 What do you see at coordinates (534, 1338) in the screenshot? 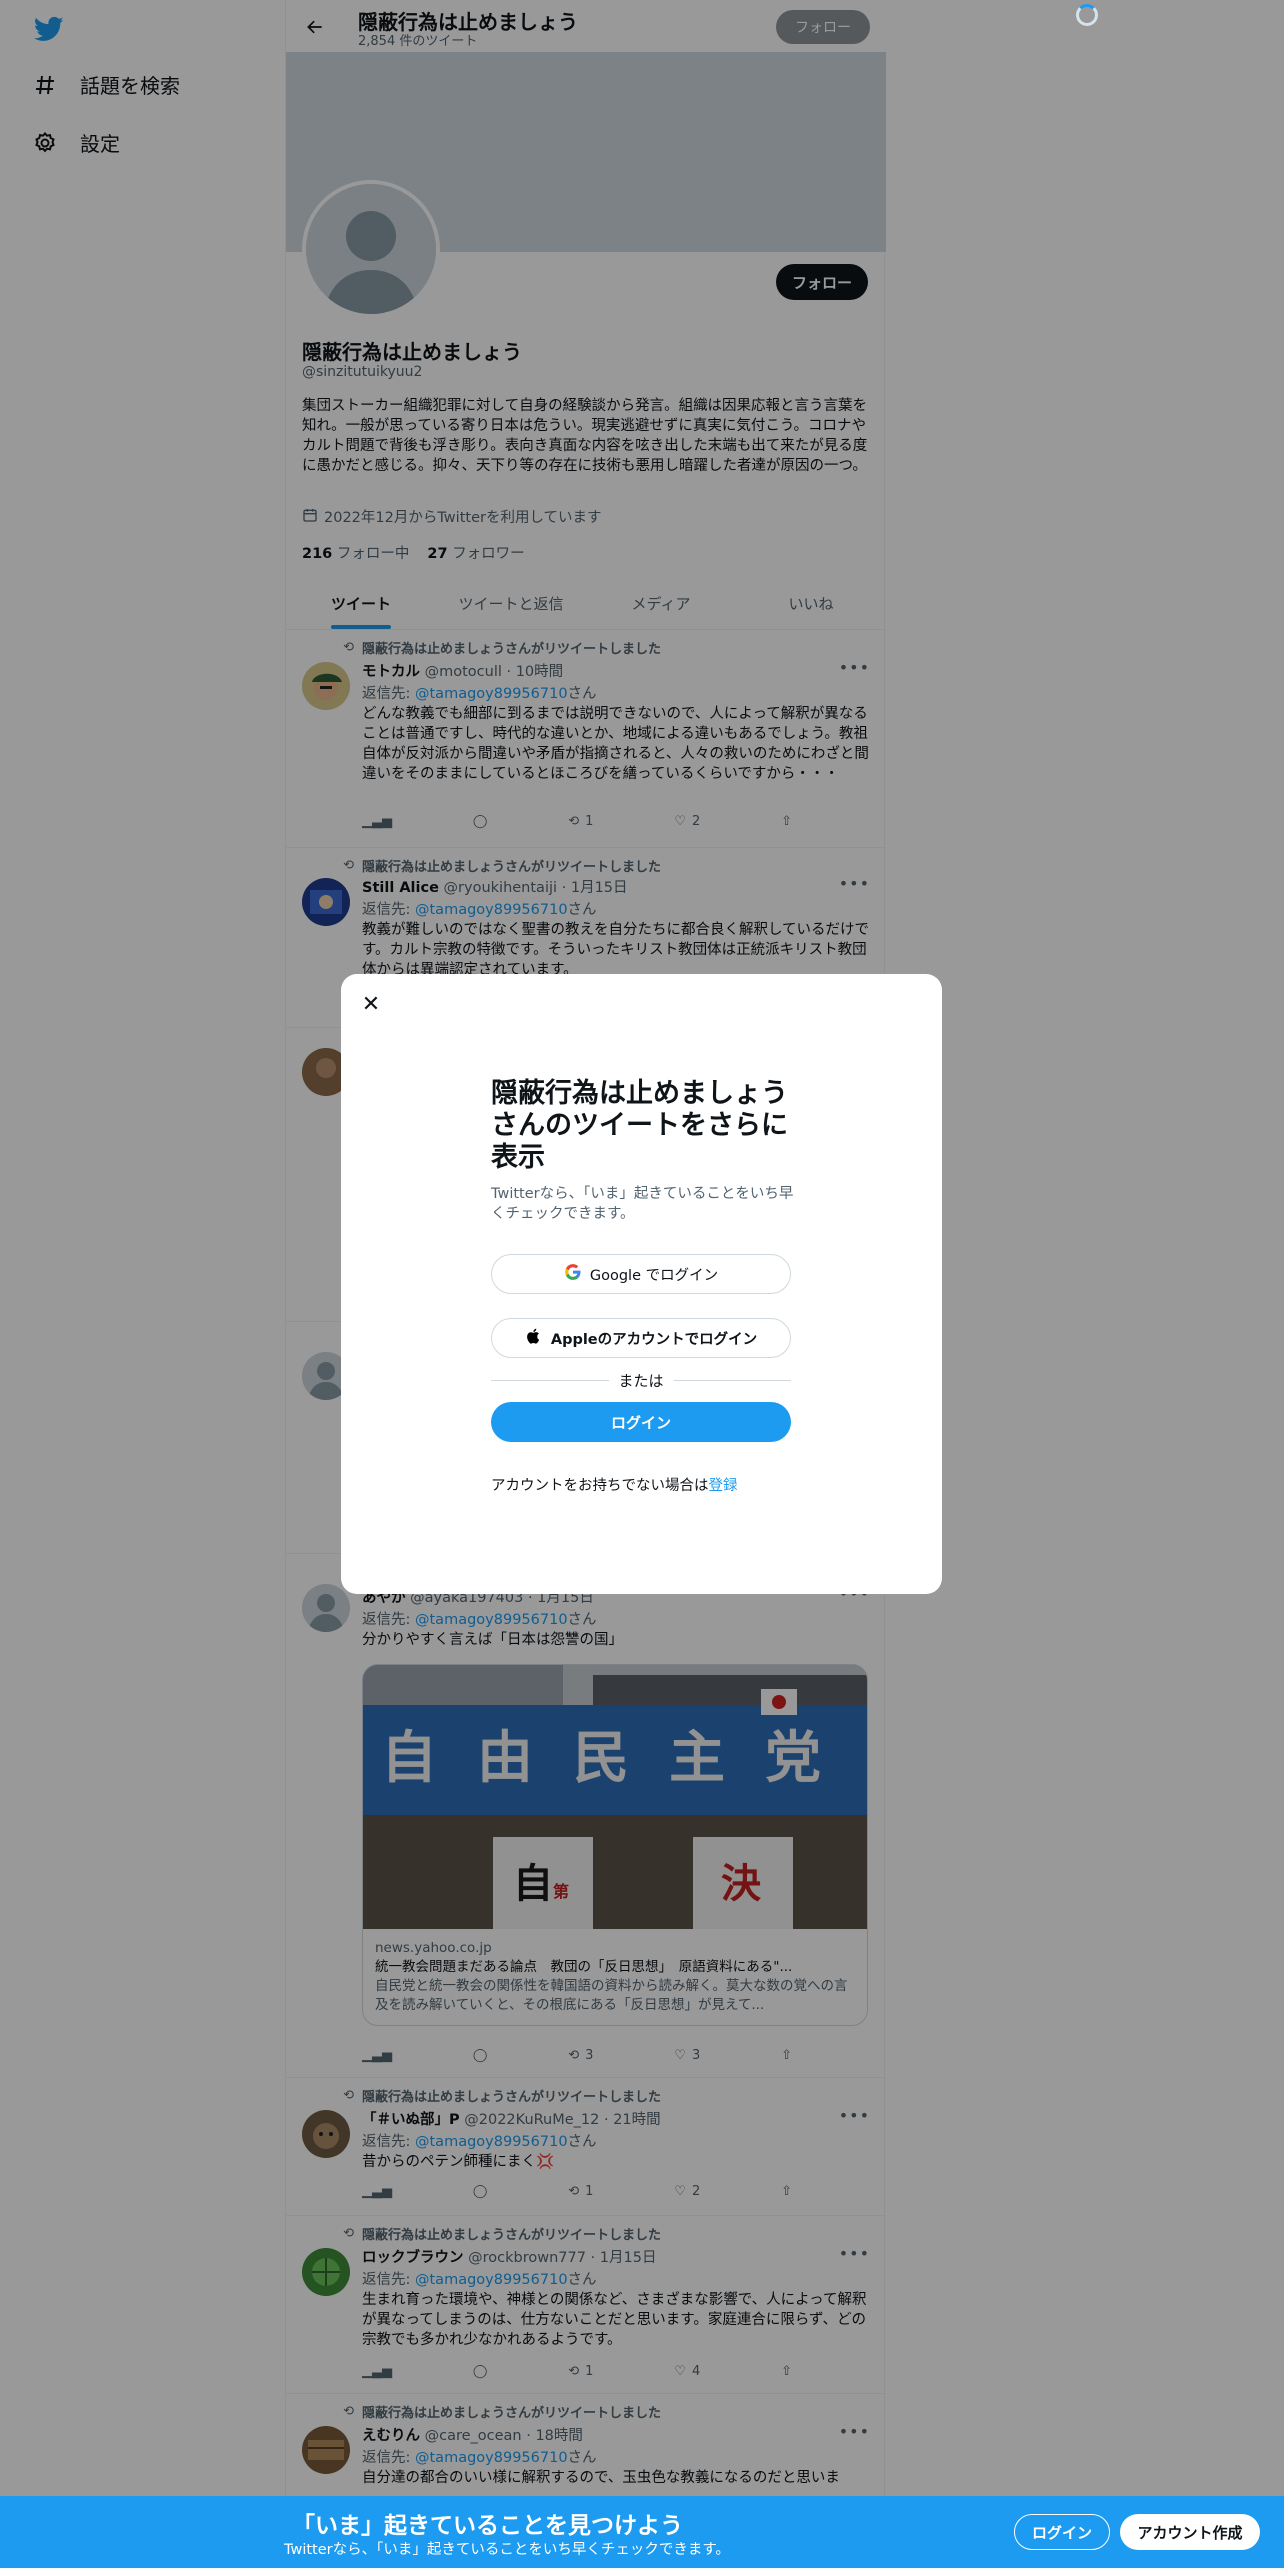
I see `apple-icon` at bounding box center [534, 1338].